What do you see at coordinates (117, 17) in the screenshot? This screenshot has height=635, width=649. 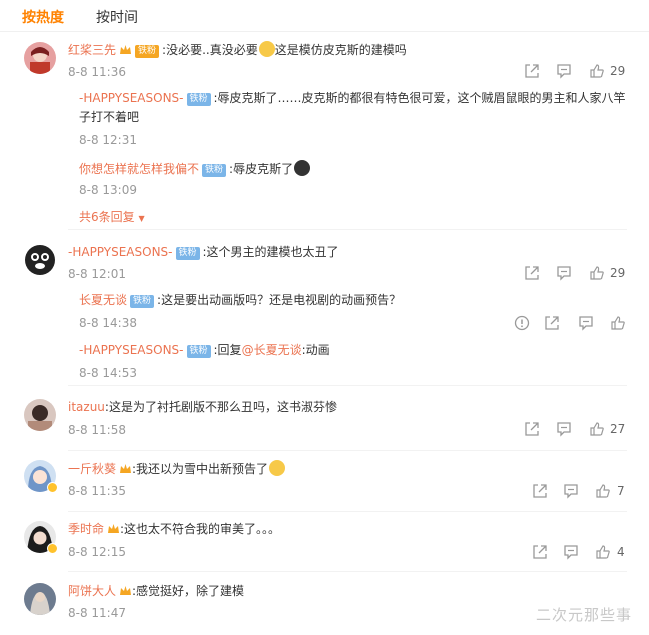 I see `tab-sort-by-time: 按时间` at bounding box center [117, 17].